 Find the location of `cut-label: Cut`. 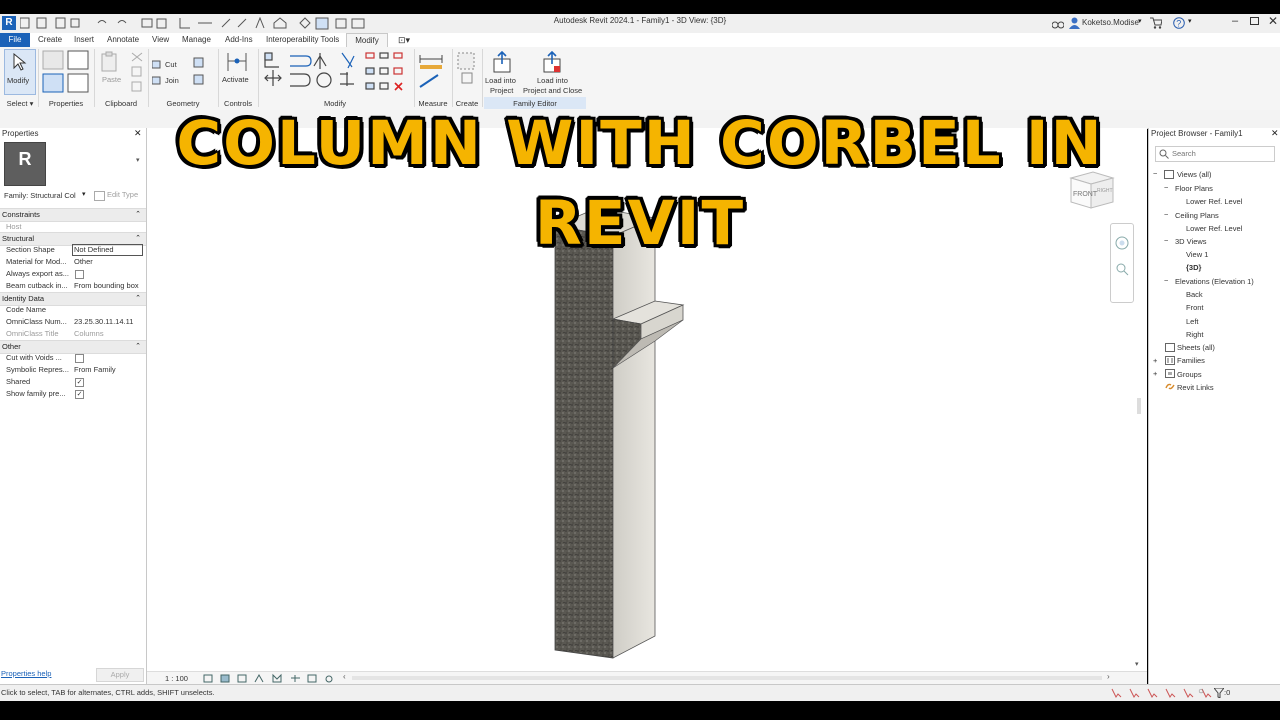

cut-label: Cut is located at coordinates (171, 64).